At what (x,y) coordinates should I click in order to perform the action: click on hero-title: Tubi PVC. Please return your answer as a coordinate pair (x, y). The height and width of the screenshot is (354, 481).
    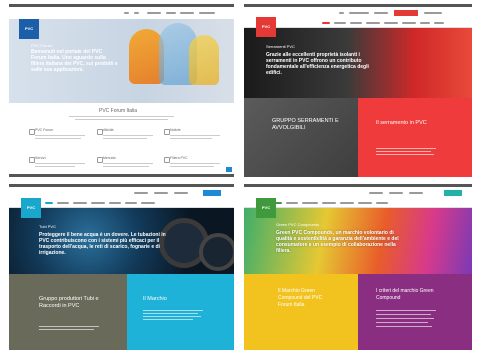
    Looking at the image, I should click on (47, 226).